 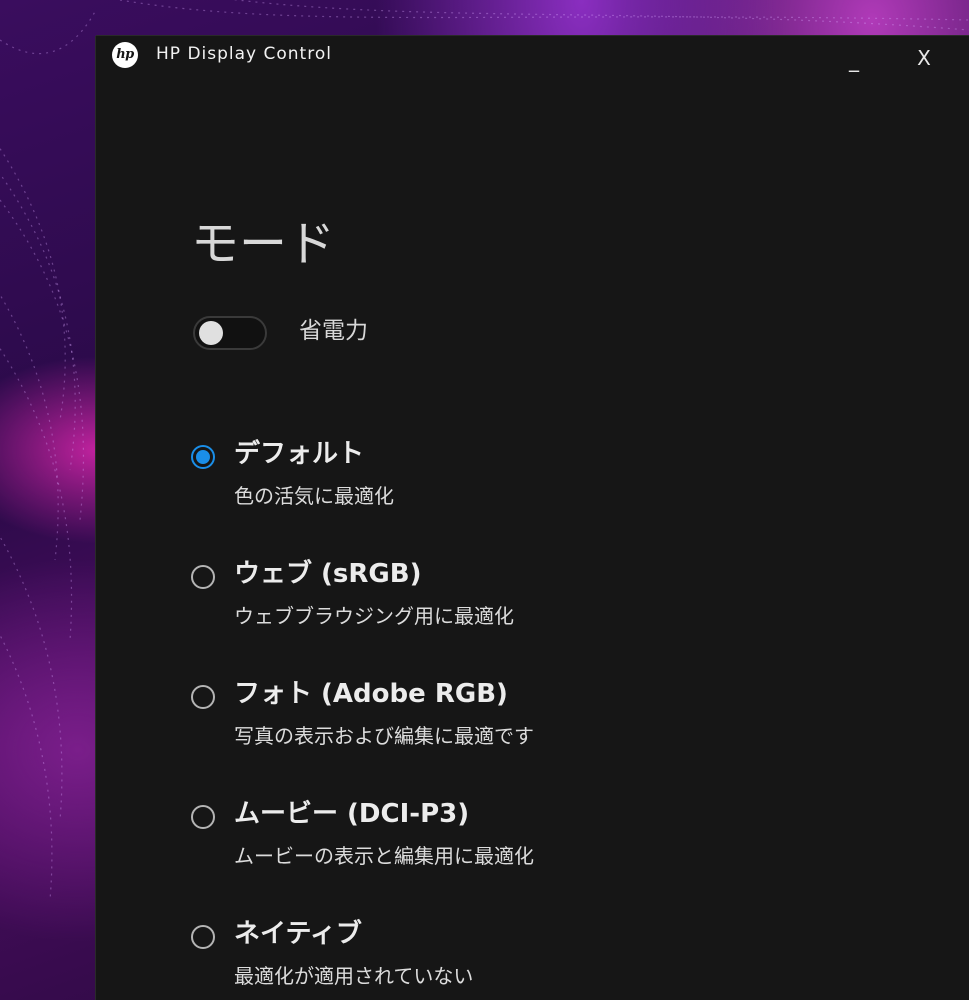 What do you see at coordinates (491, 720) in the screenshot?
I see `mode-option-photo-adobe-rgb: フォト (Adobe RGB) 写真の表示および編集に最適です` at bounding box center [491, 720].